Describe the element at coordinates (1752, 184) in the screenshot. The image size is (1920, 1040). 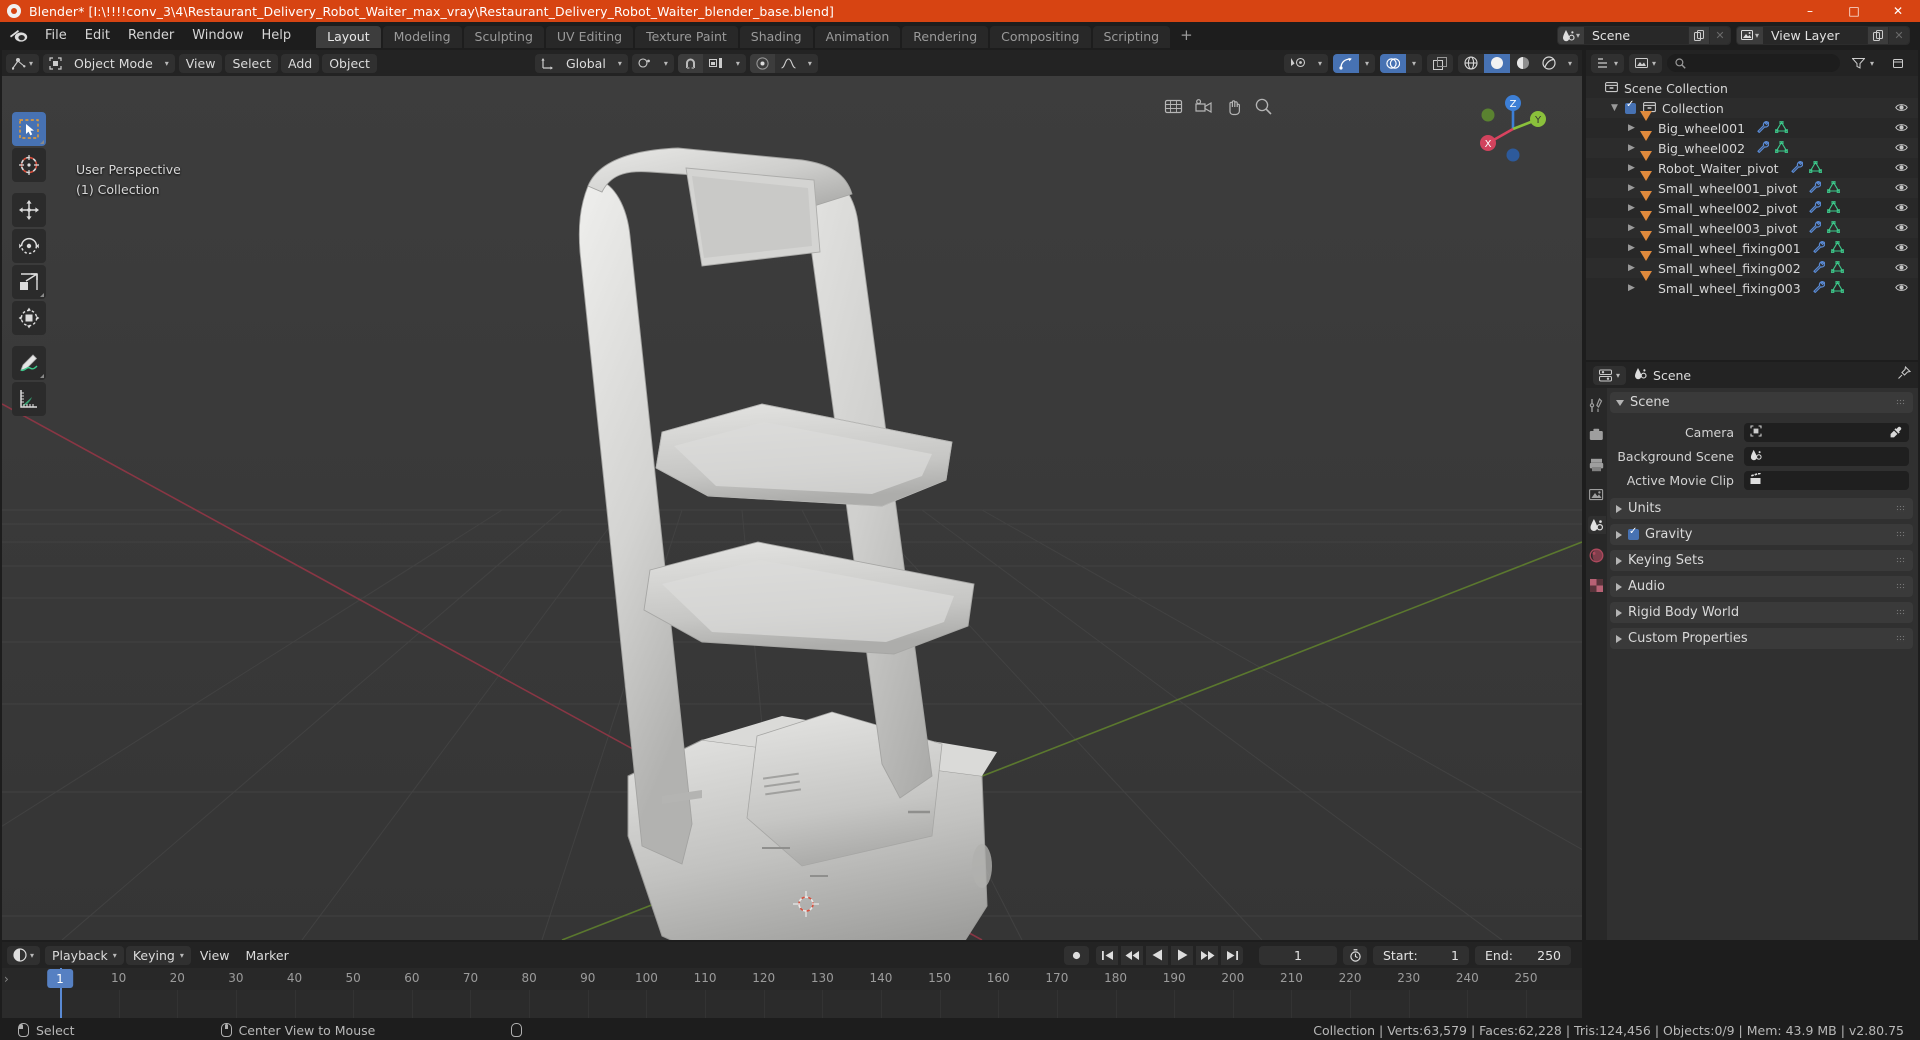
I see `outliner-object-row: ▶ Small_wheel001_pivot` at that location.